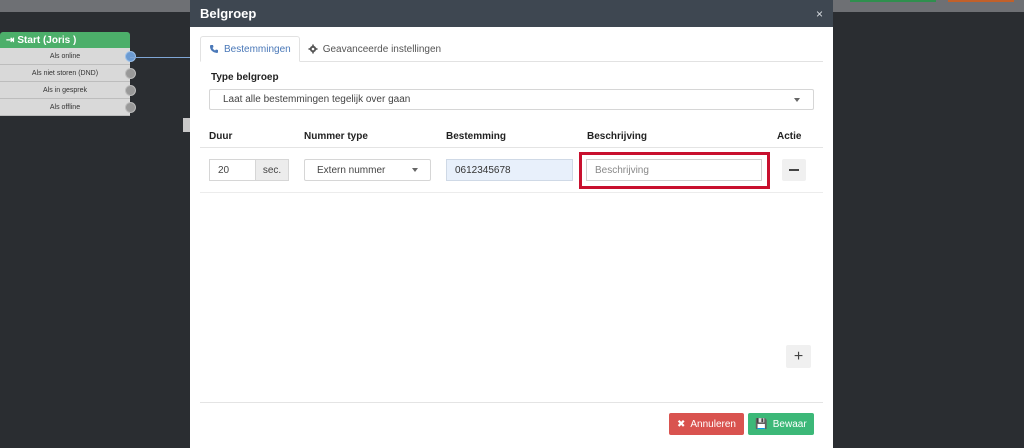 Image resolution: width=1024 pixels, height=448 pixels. I want to click on modal-tabs: Bestemmingen Geavanceerde instellingen, so click(511, 49).